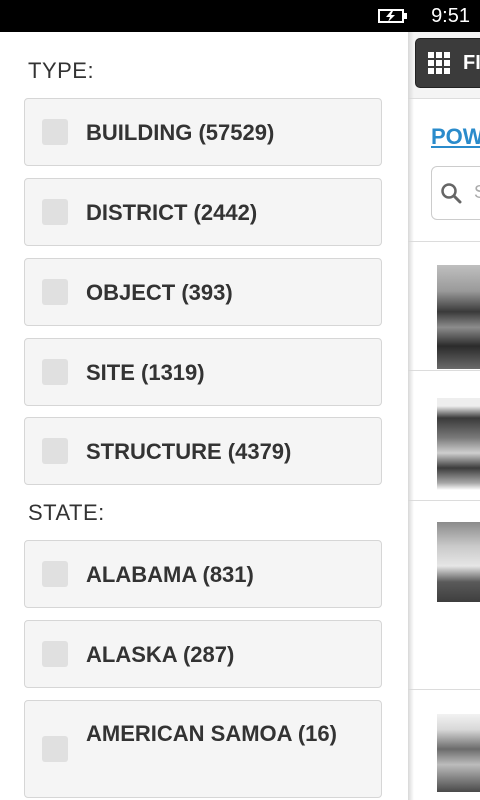 The width and height of the screenshot is (480, 800). Describe the element at coordinates (455, 137) in the screenshot. I see `powered-by-link: POW` at that location.